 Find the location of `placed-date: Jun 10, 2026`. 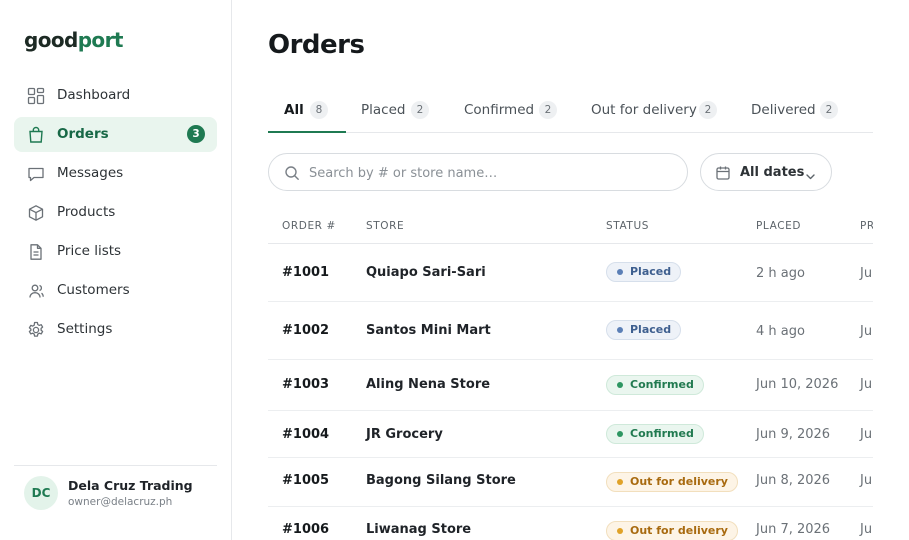

placed-date: Jun 10, 2026 is located at coordinates (797, 384).